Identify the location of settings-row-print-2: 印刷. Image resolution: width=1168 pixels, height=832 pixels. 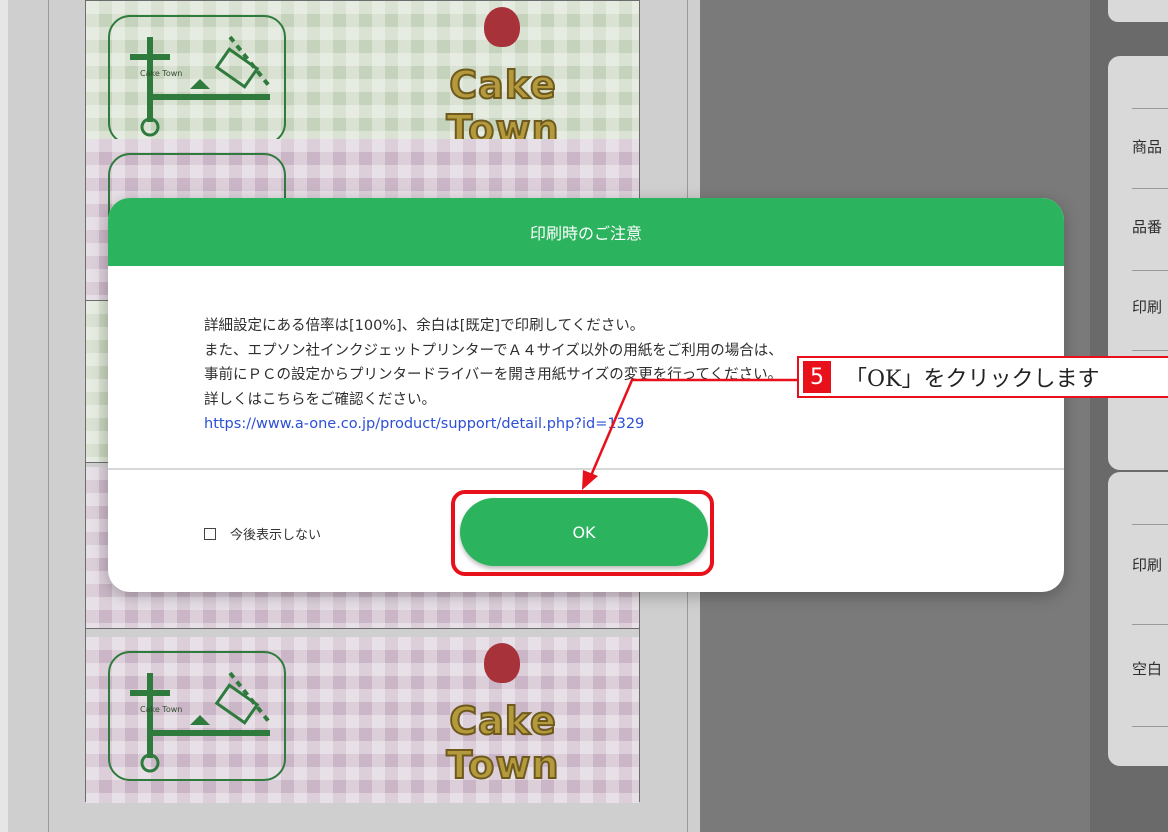
(1150, 571).